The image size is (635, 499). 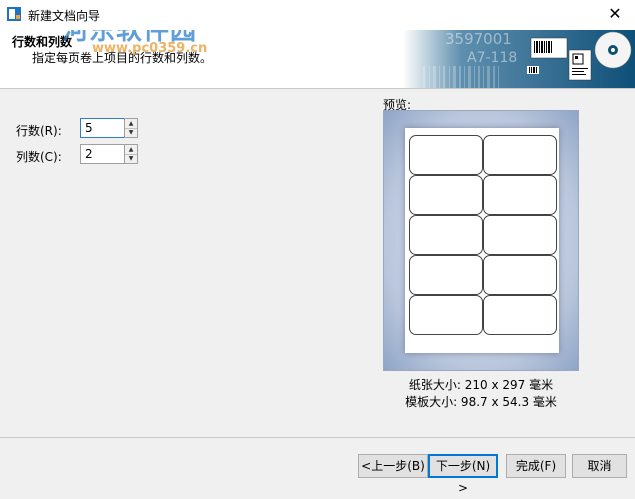 What do you see at coordinates (481, 402) in the screenshot?
I see `template-size-text: 模板大小: 98.7 x 54.3 毫米` at bounding box center [481, 402].